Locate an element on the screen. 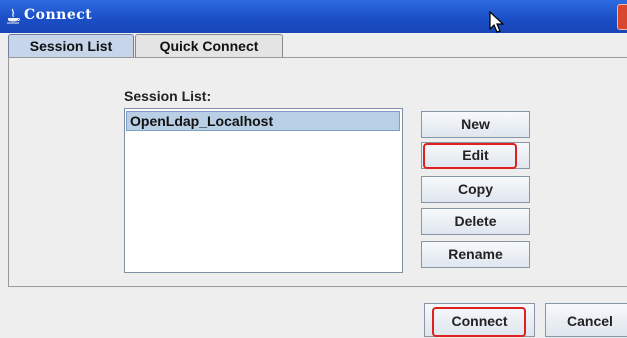  session-list-label: Session List: is located at coordinates (168, 96).